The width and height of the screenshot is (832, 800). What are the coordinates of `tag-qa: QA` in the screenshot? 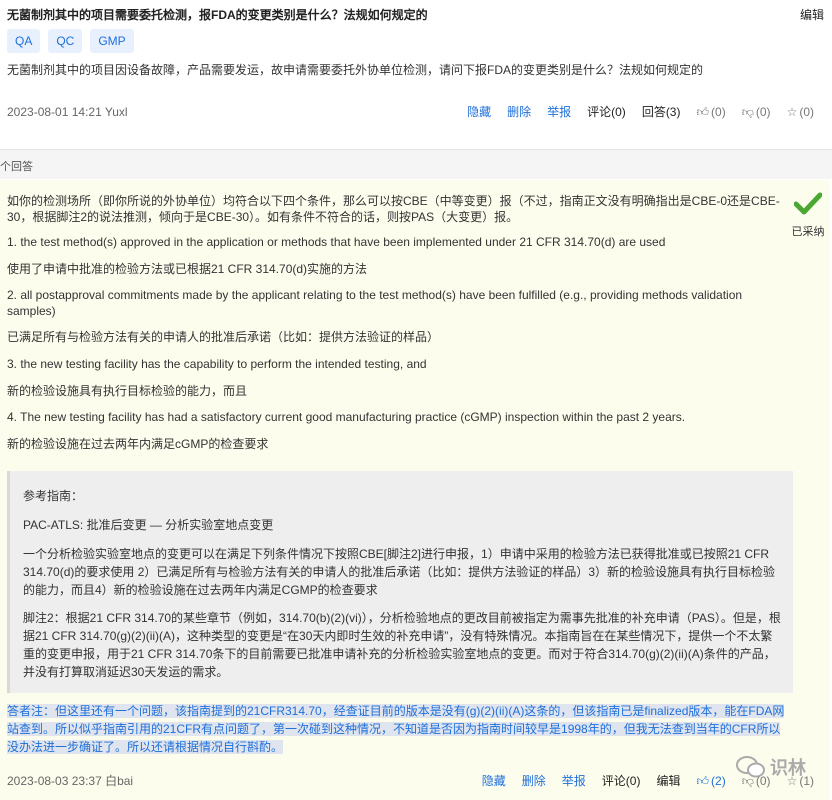 It's located at (24, 41).